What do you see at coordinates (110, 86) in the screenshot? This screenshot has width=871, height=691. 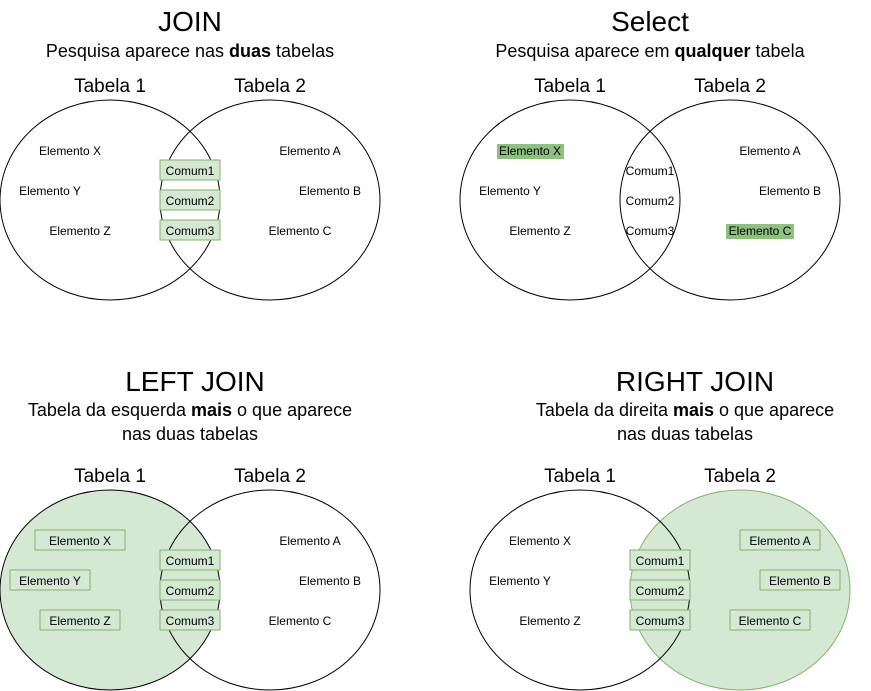 I see `join-table1-label: Tabela 1` at bounding box center [110, 86].